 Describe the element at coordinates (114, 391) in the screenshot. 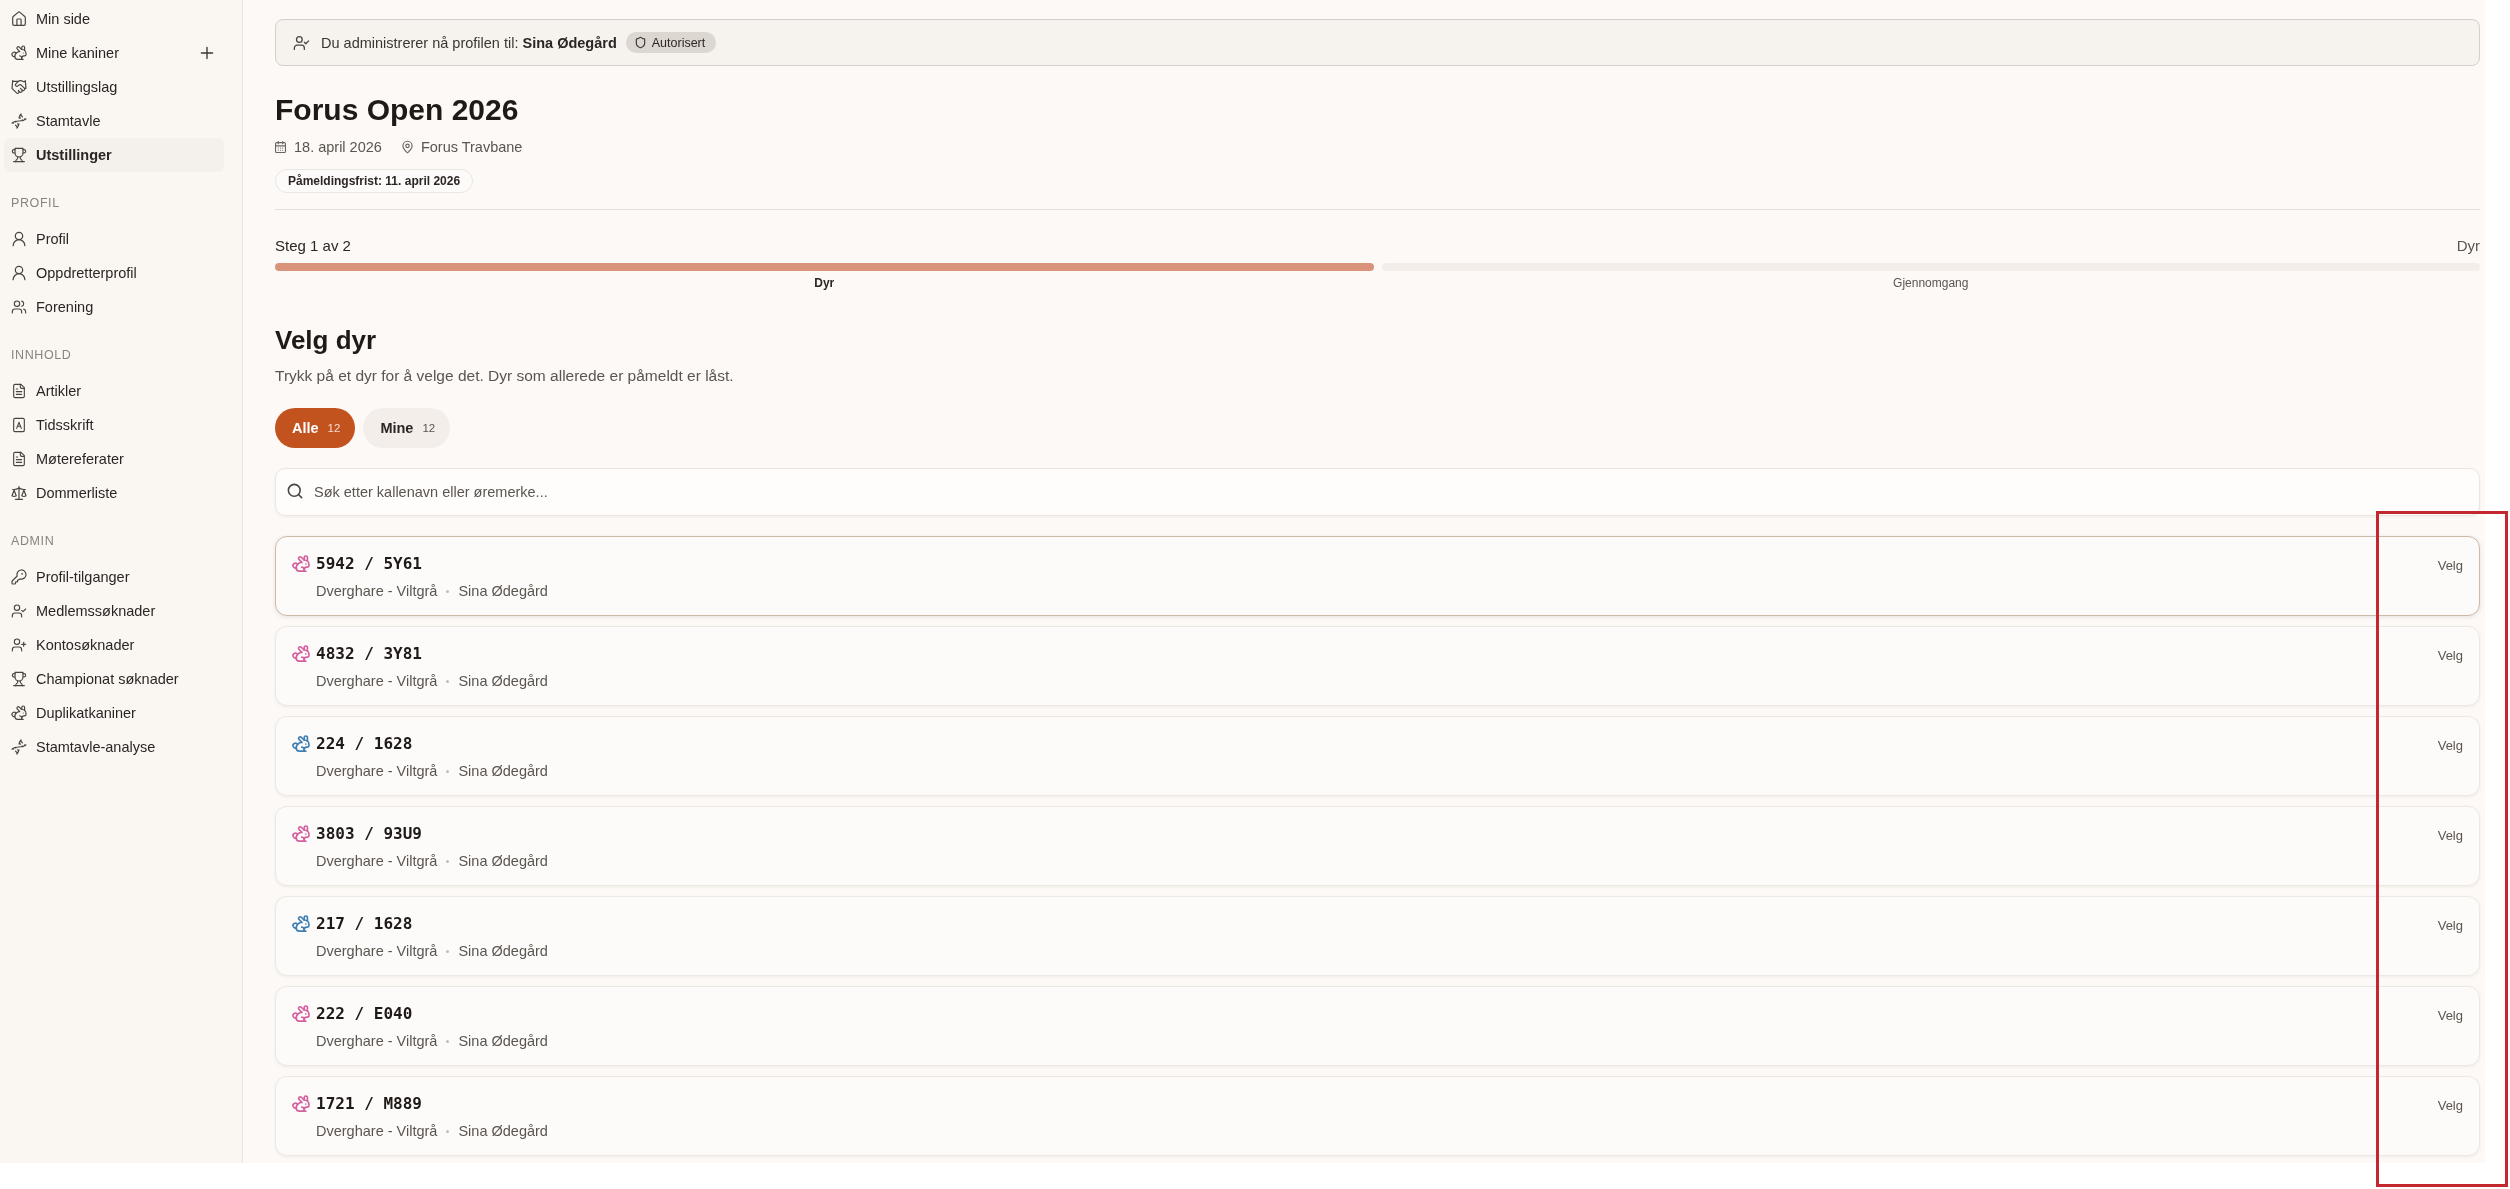

I see `nav-item: Artikler` at that location.